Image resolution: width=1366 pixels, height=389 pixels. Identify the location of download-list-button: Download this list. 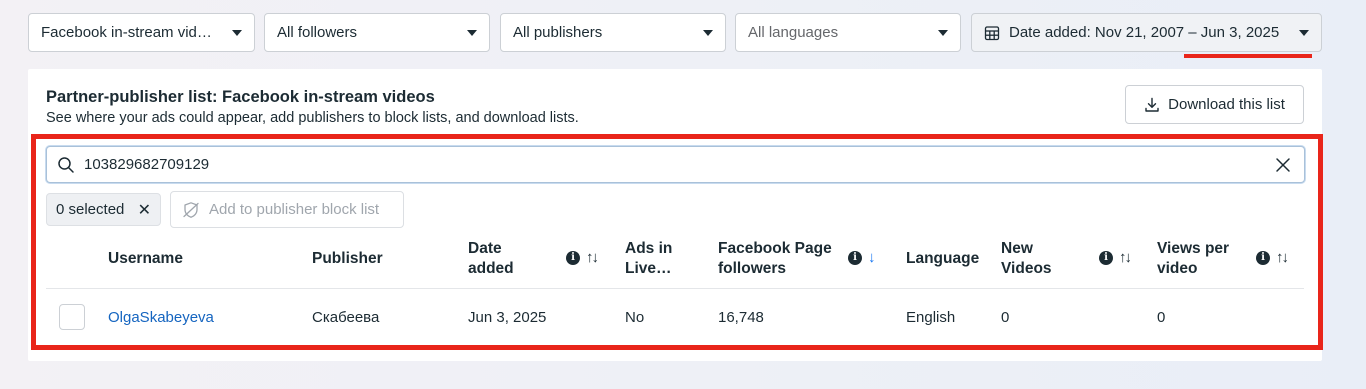
(1214, 104).